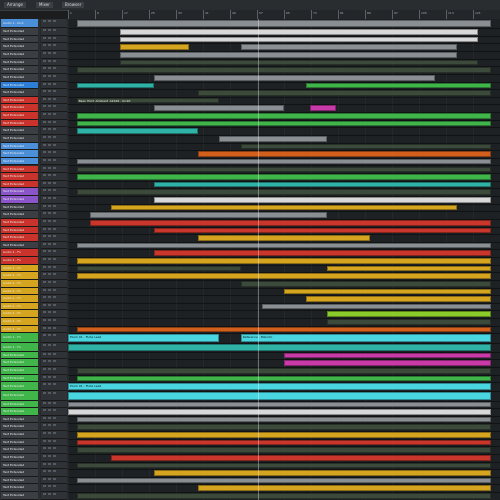 The height and width of the screenshot is (500, 500). What do you see at coordinates (280, 387) in the screenshot?
I see `clip: Pluck 01 - Flute Lead` at bounding box center [280, 387].